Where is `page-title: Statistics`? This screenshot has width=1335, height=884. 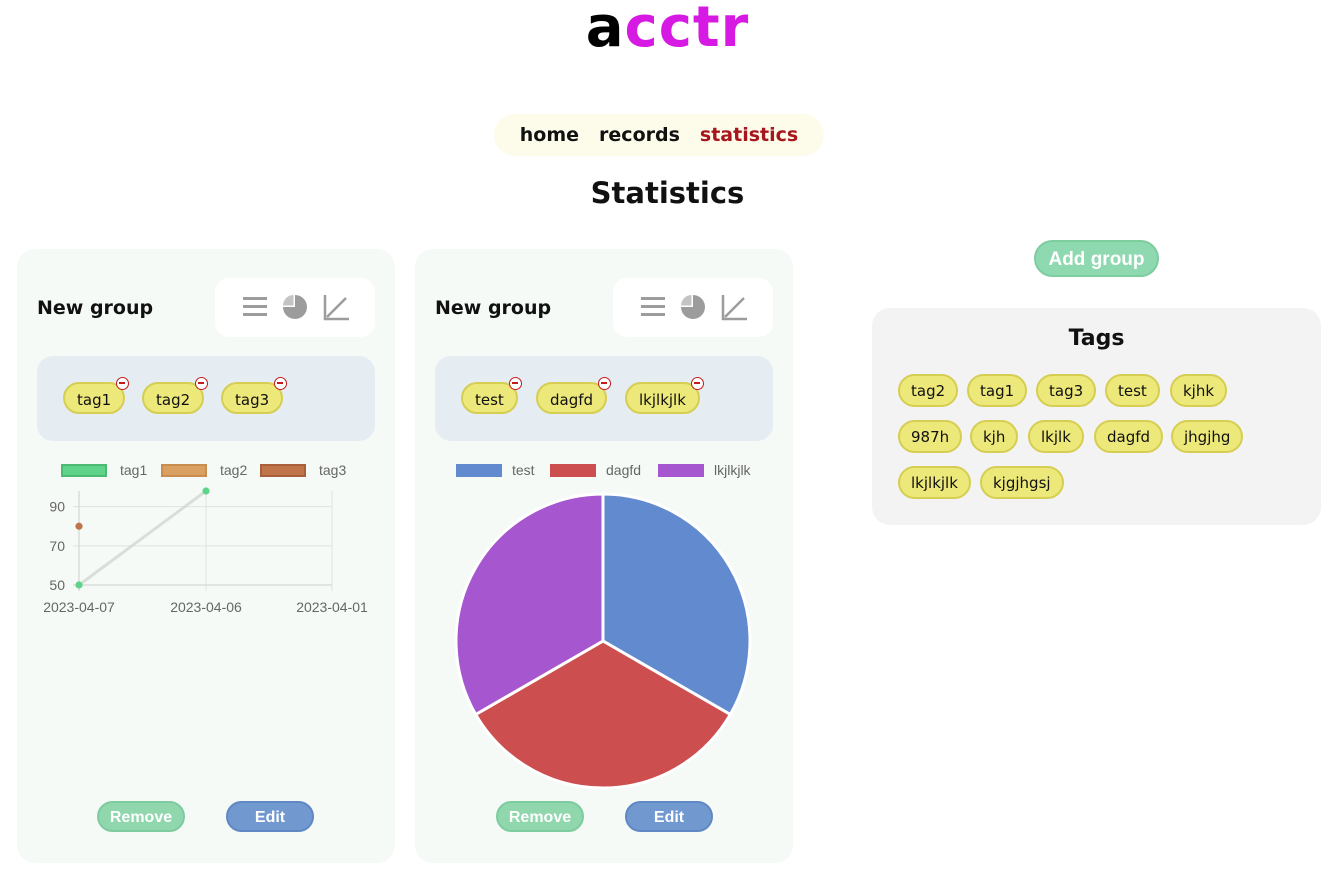
page-title: Statistics is located at coordinates (667, 193).